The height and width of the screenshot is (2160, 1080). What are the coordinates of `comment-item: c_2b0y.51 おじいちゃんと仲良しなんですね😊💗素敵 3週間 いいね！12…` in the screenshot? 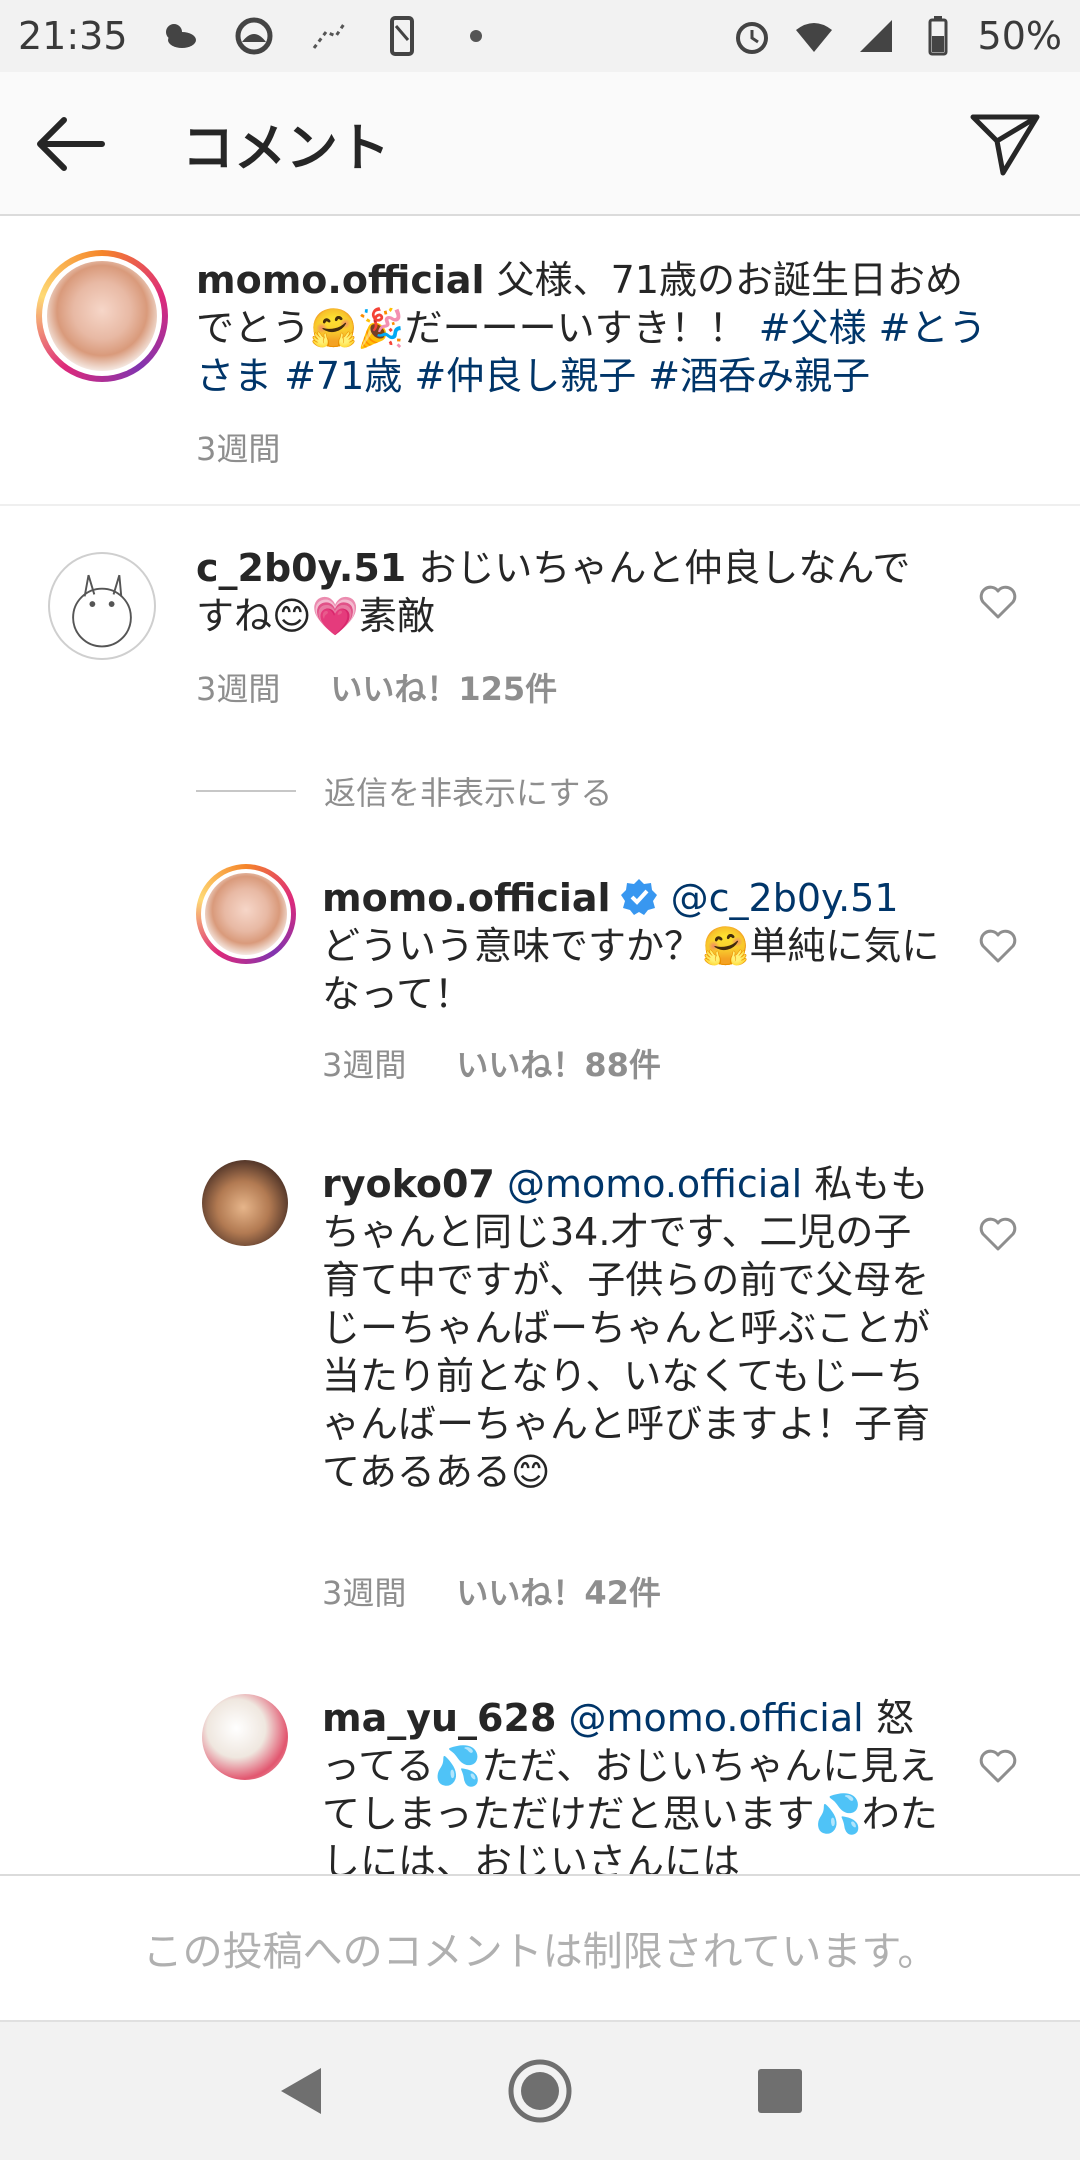 It's located at (540, 628).